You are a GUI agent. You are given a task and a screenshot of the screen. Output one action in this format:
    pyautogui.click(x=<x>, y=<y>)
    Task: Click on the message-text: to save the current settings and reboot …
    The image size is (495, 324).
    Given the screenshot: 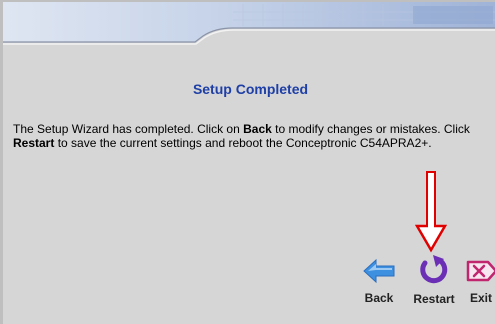 What is the action you would take?
    pyautogui.click(x=243, y=143)
    